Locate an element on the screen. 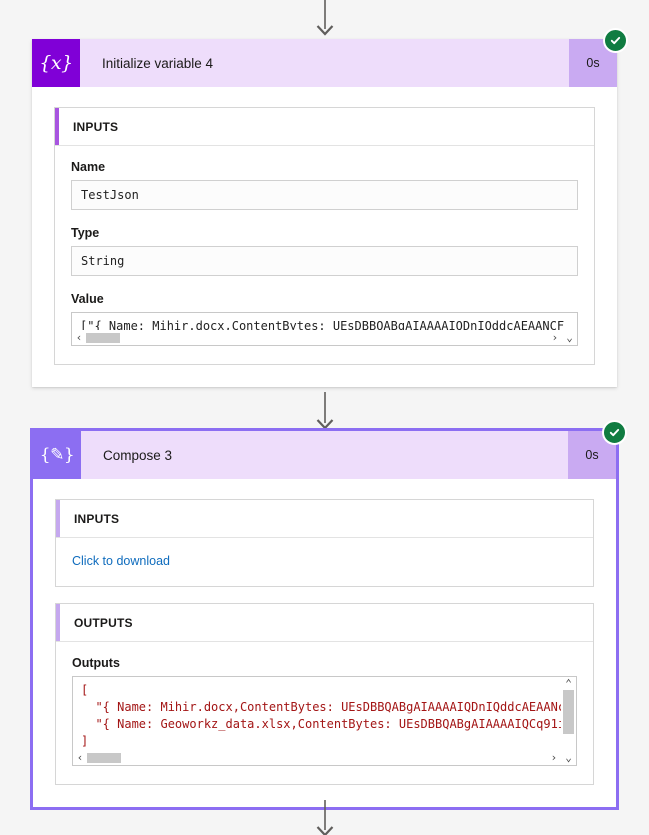 This screenshot has width=649, height=835. outputs-panel-label: OUTPUTS is located at coordinates (103, 622).